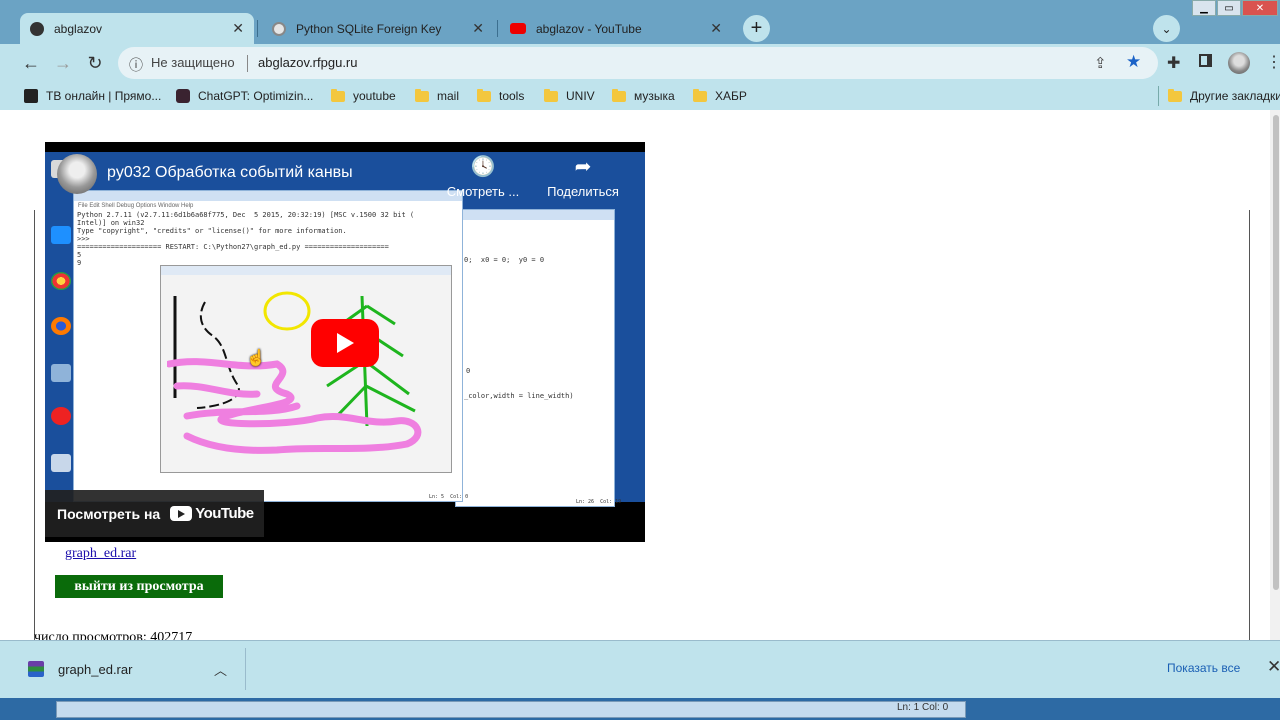 The width and height of the screenshot is (1280, 720). What do you see at coordinates (61, 373) in the screenshot?
I see `app-icon` at bounding box center [61, 373].